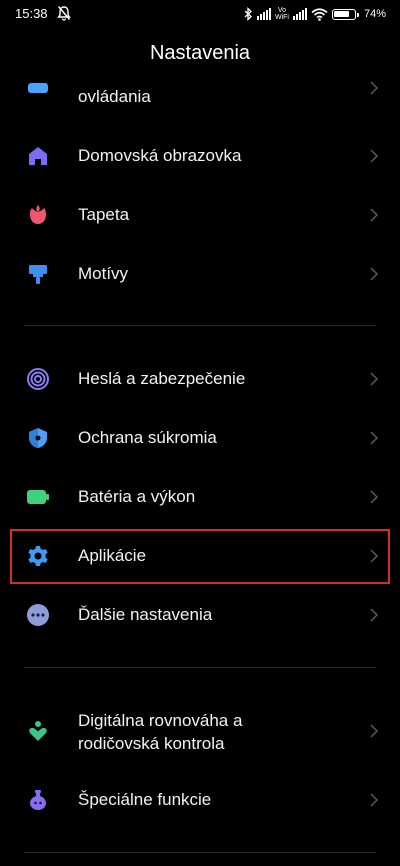 The image size is (400, 866). I want to click on settings-item-privacy: Ochrana súkromia, so click(200, 438).